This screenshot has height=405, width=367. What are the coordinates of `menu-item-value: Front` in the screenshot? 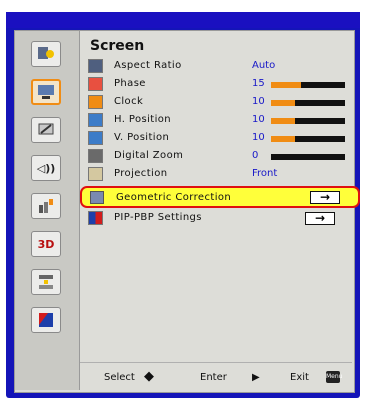 It's located at (265, 173).